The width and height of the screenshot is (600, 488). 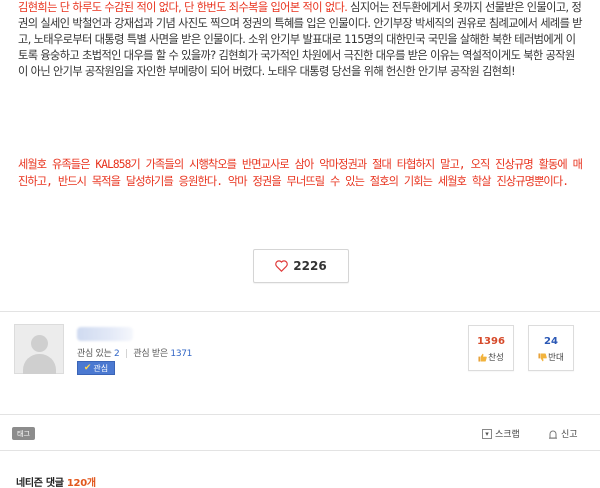 I want to click on author-nickname-blurred, so click(x=105, y=334).